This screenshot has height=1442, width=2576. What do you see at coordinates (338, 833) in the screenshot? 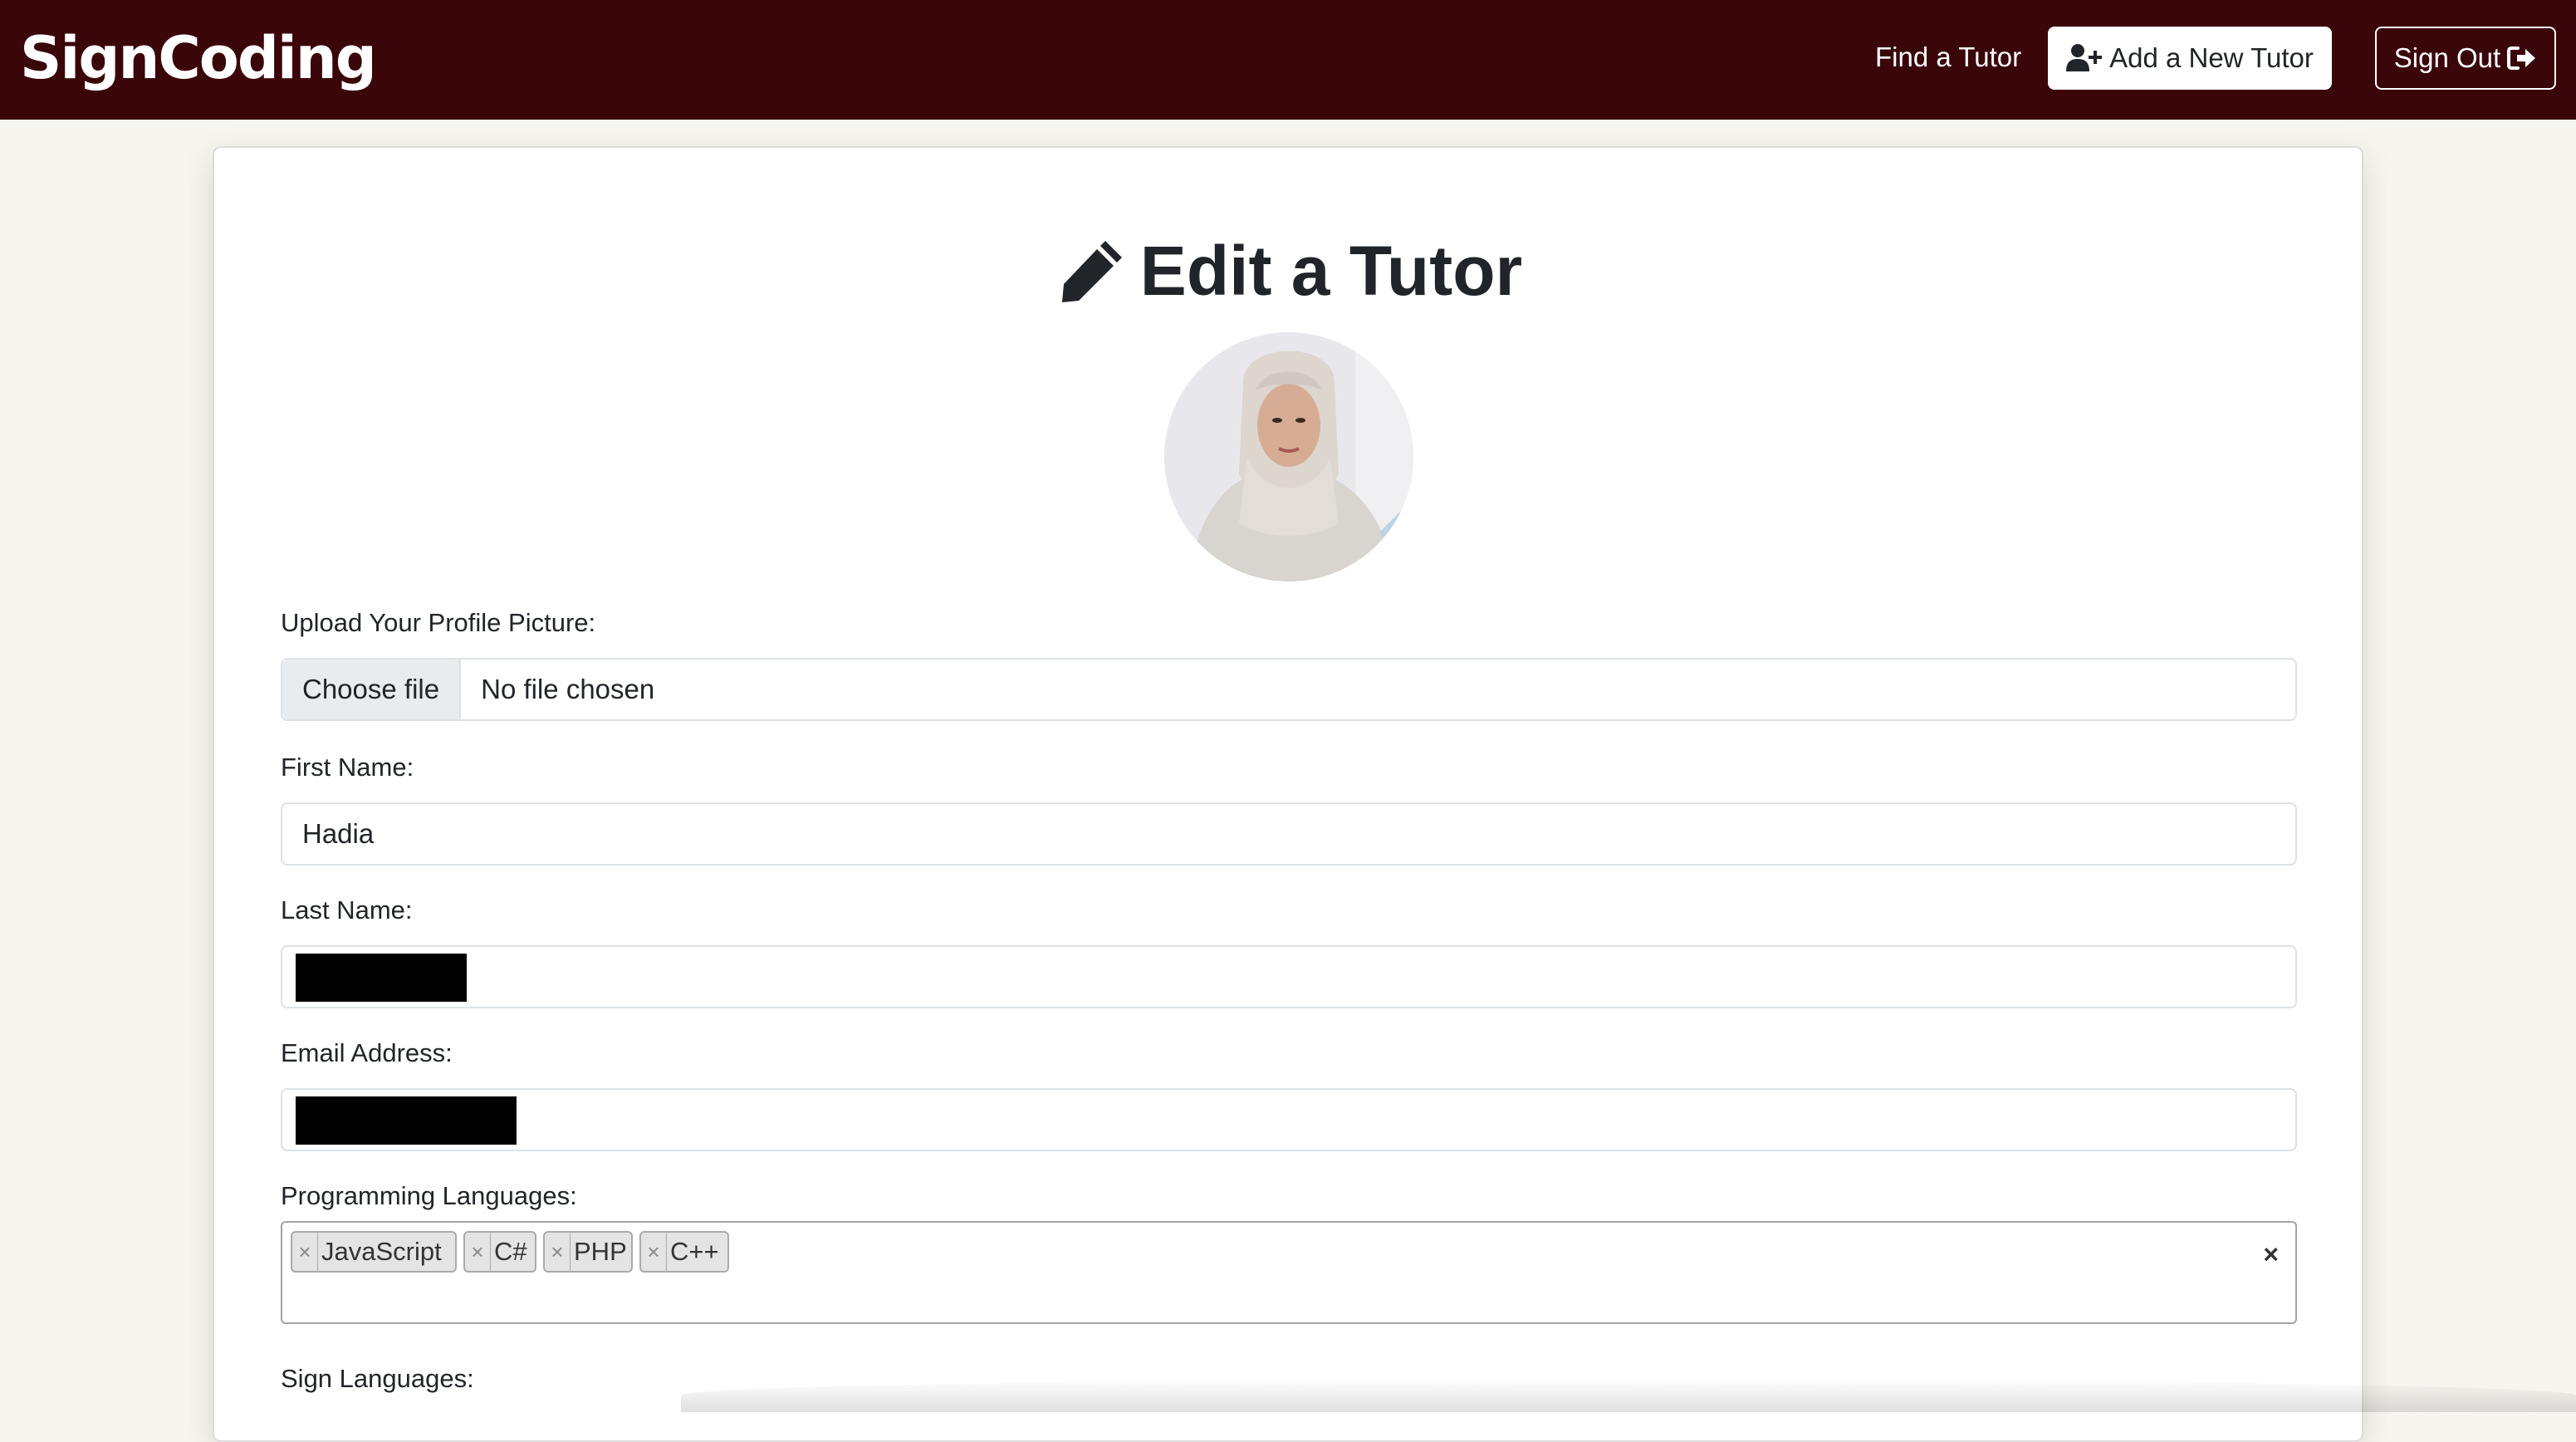
I see `first-name-value: Hadia` at bounding box center [338, 833].